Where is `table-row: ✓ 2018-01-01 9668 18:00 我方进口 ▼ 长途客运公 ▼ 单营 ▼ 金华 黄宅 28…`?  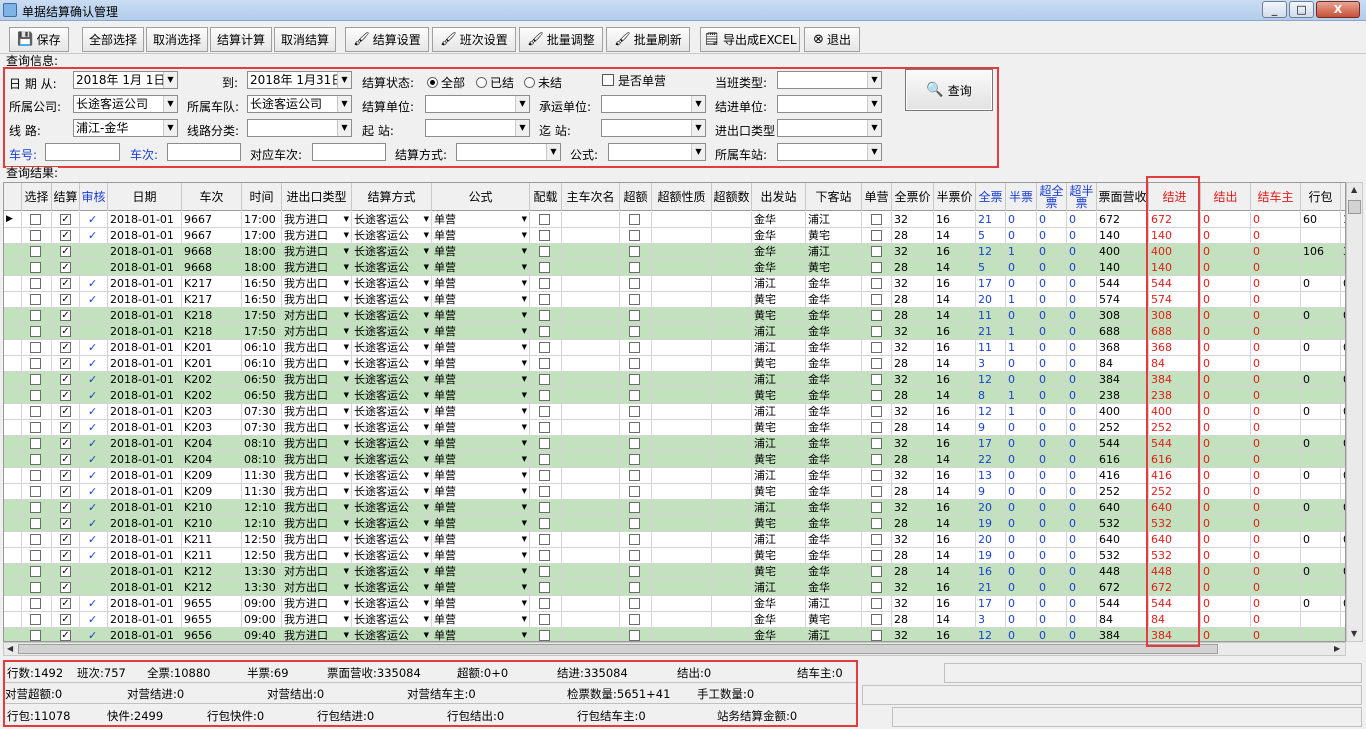
table-row: ✓ 2018-01-01 9668 18:00 我方进口 ▼ 长途客运公 ▼ 单营 ▼ 金华 黄宅 28… is located at coordinates (674, 268).